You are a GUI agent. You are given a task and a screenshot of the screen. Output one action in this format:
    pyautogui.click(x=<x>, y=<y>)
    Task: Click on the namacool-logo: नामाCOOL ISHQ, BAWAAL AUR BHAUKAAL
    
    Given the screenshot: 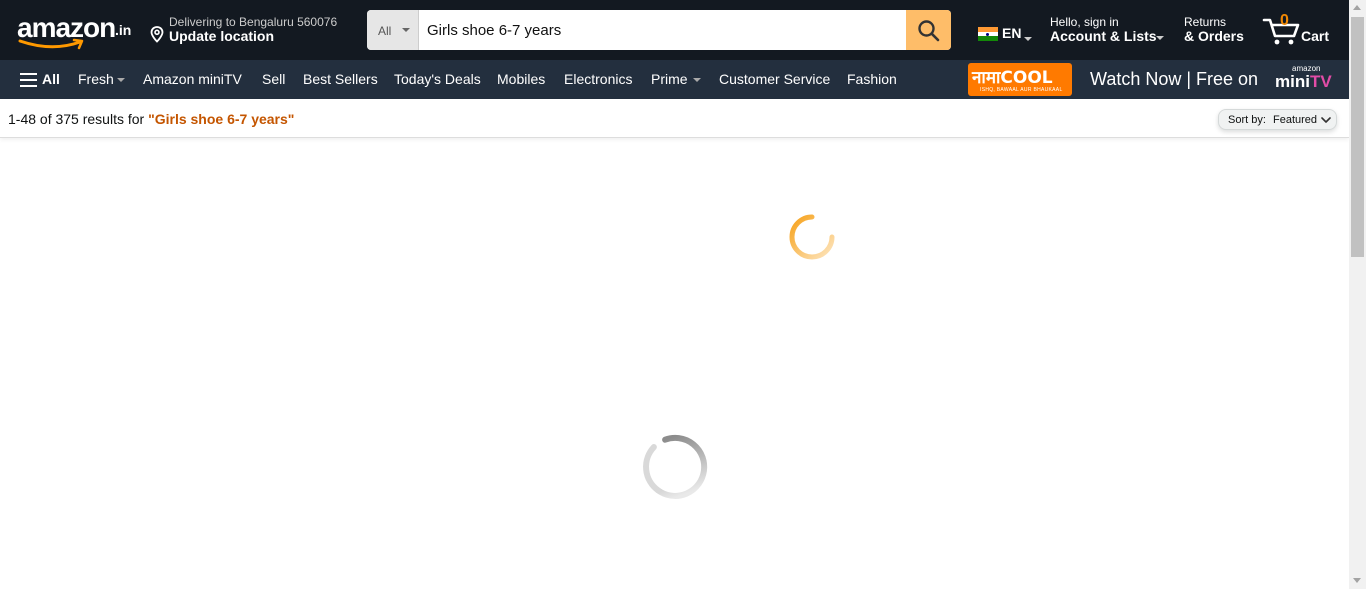 What is the action you would take?
    pyautogui.click(x=1020, y=79)
    